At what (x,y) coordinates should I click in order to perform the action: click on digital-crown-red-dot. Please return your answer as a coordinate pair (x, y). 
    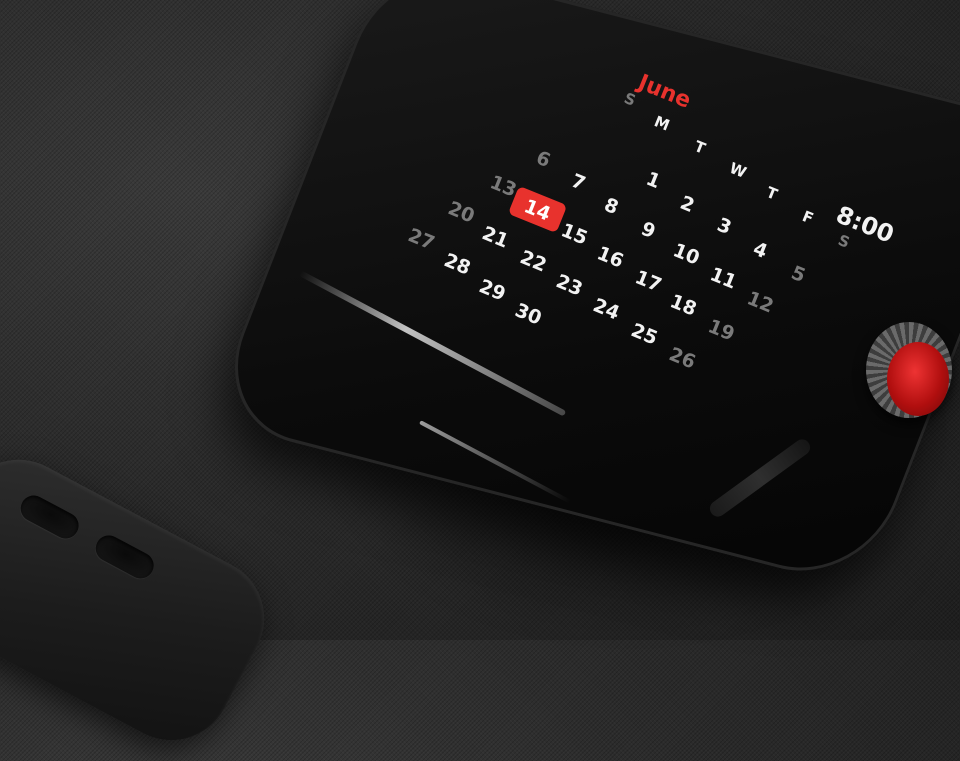
    Looking at the image, I should click on (918, 379).